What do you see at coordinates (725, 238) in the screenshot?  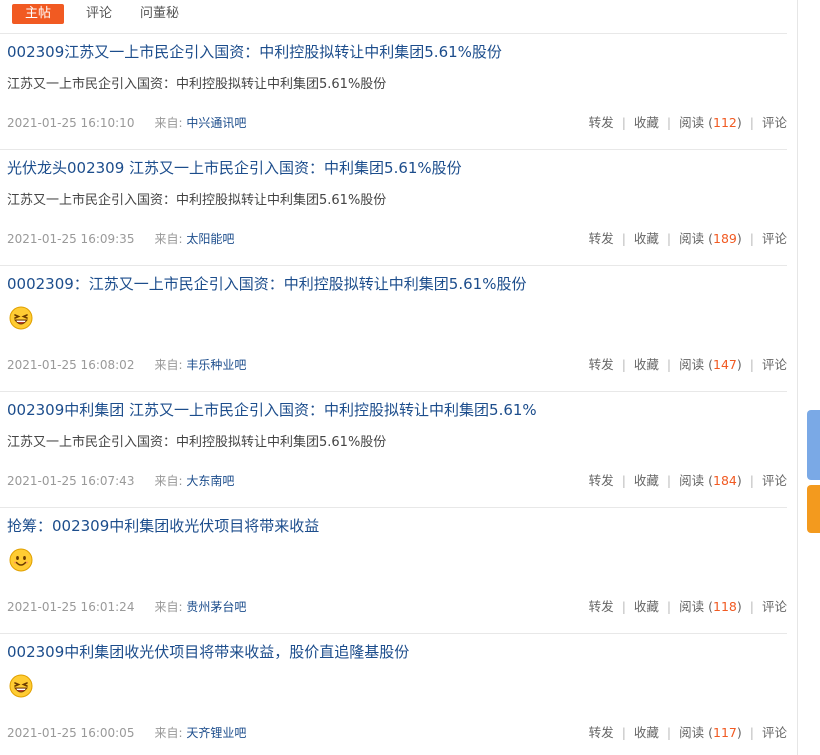 I see `read-count-value: 189` at bounding box center [725, 238].